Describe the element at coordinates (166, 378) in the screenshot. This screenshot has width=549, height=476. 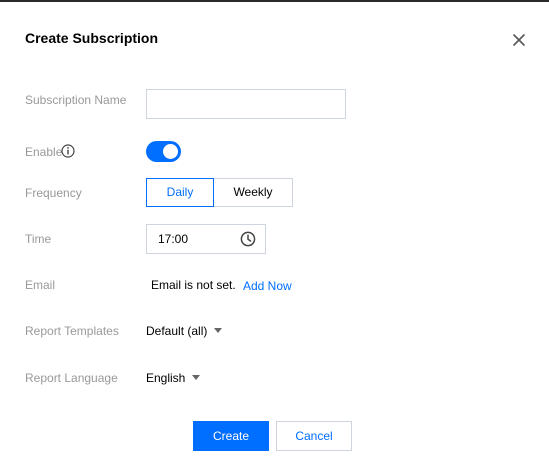
I see `report-language-value: English` at that location.